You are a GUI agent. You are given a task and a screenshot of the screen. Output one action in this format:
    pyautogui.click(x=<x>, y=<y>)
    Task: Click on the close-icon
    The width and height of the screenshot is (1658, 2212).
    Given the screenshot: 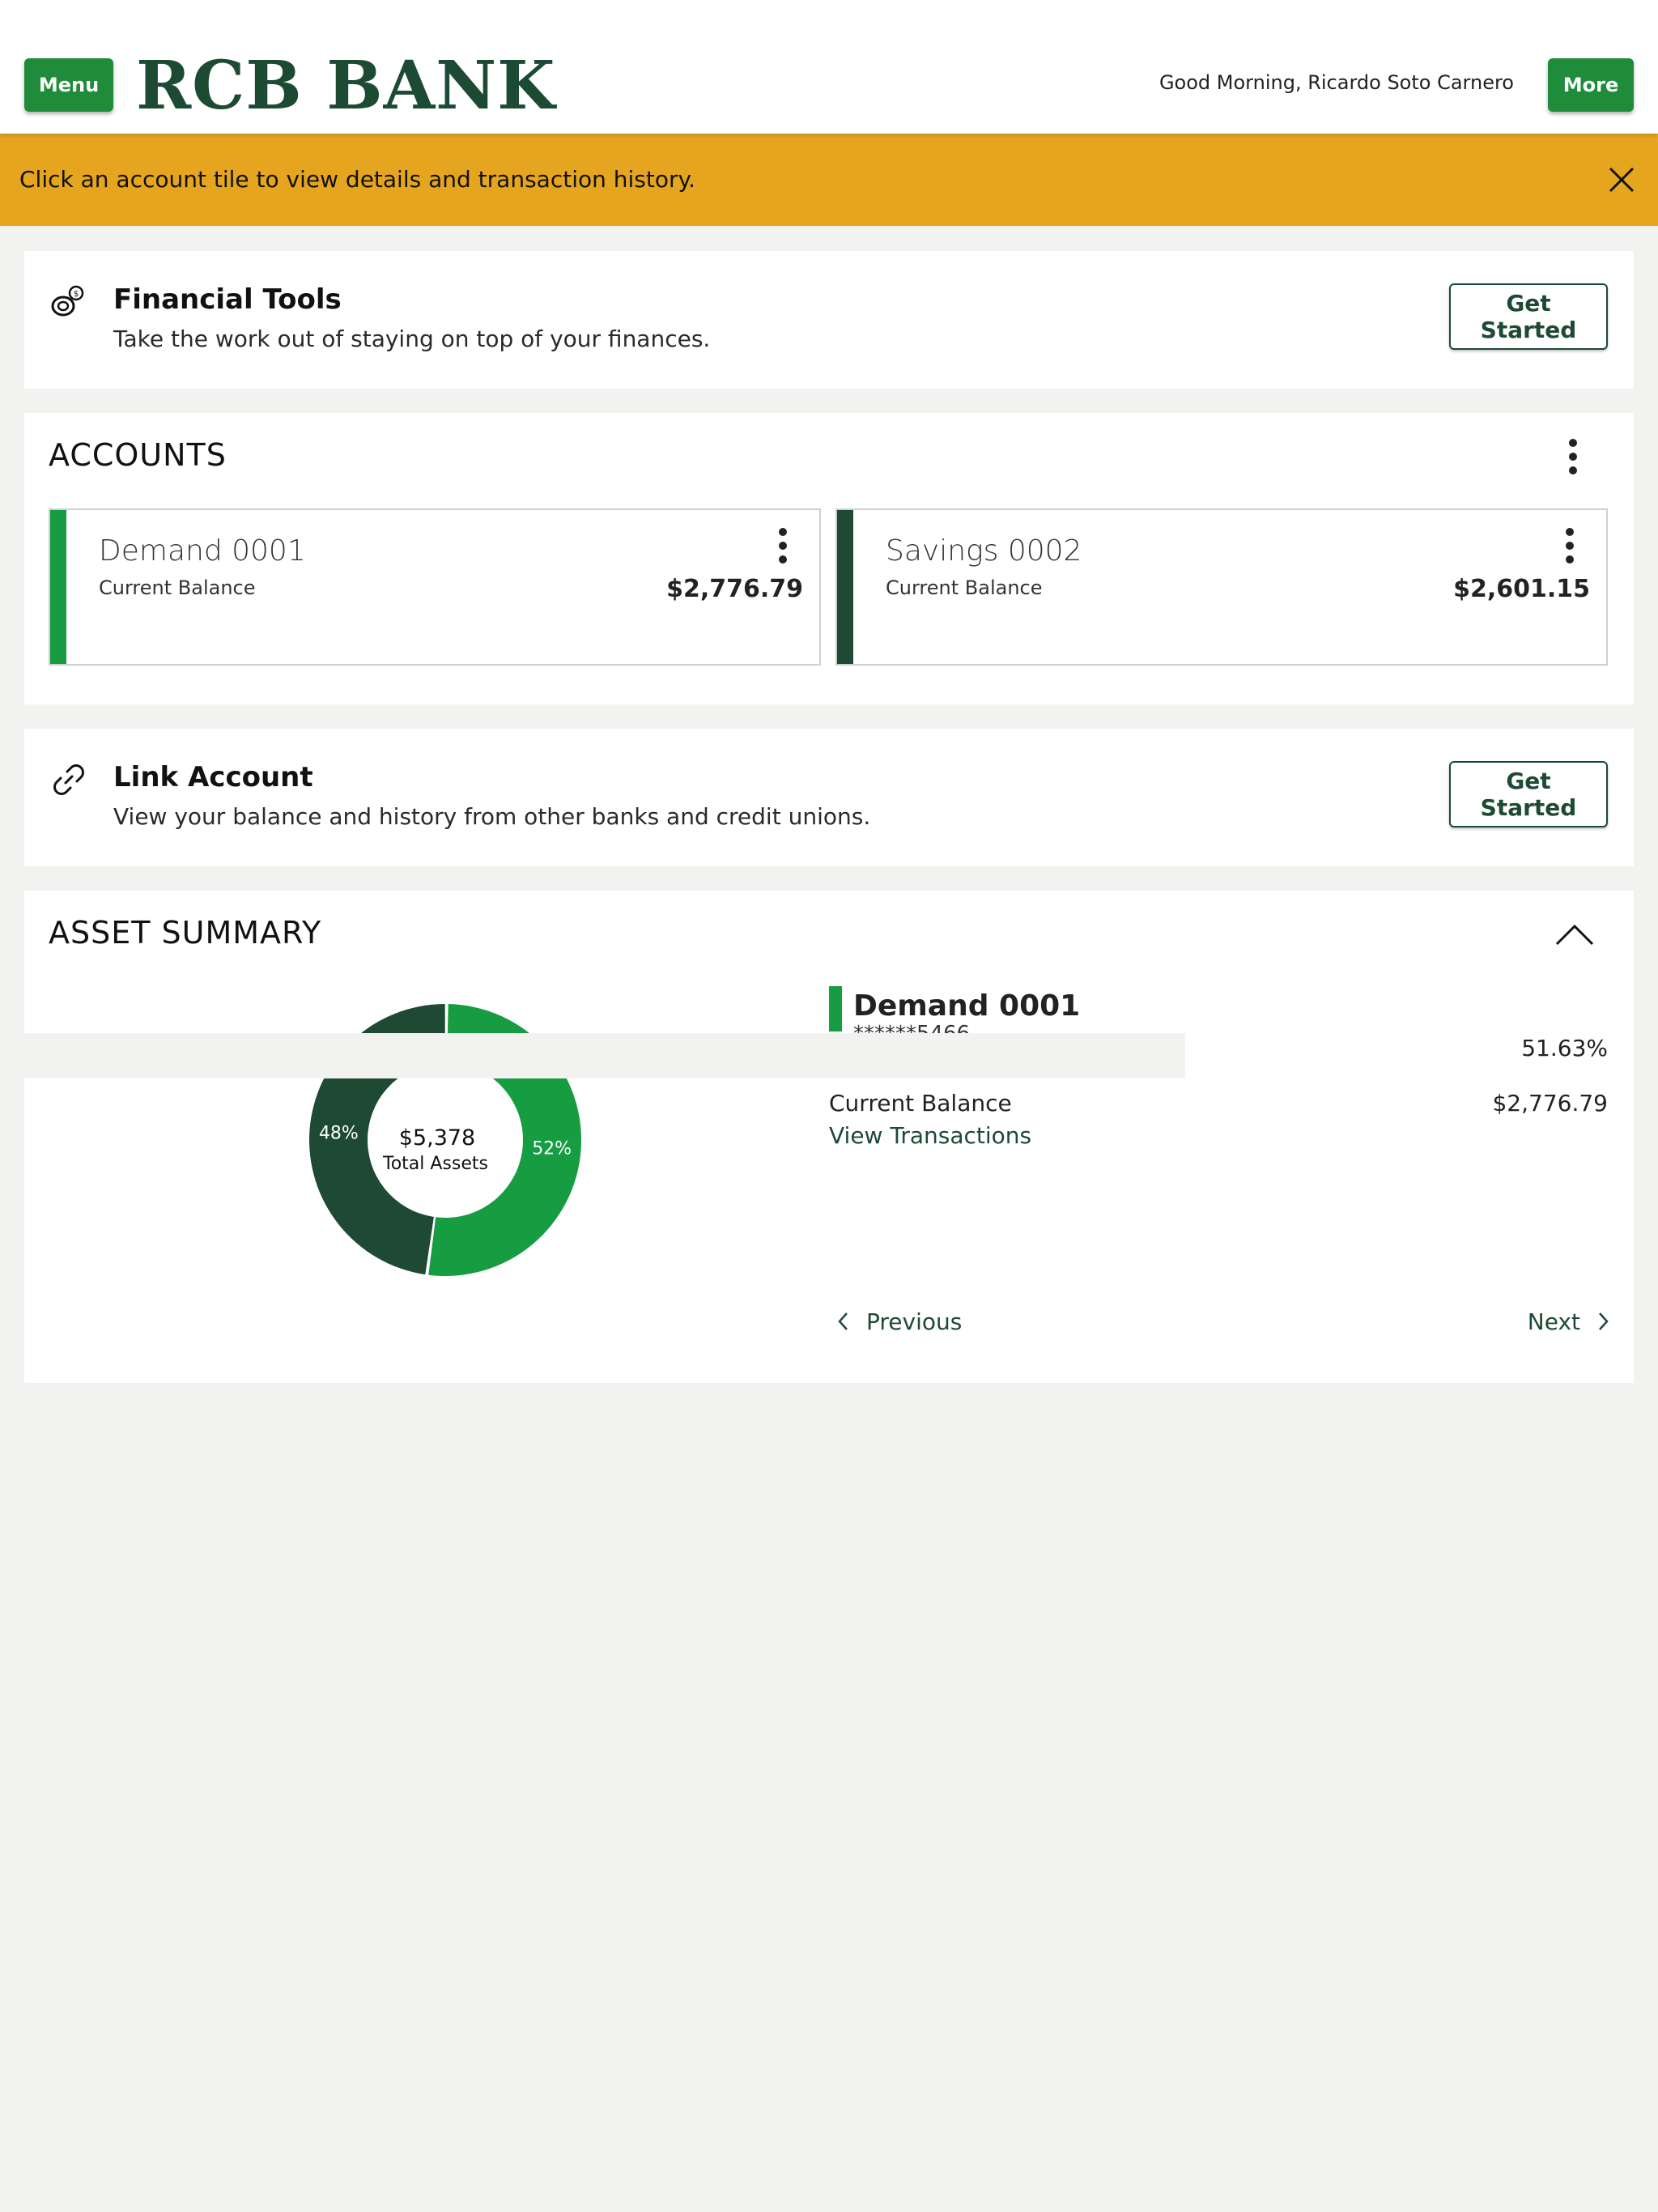 What is the action you would take?
    pyautogui.click(x=1621, y=180)
    